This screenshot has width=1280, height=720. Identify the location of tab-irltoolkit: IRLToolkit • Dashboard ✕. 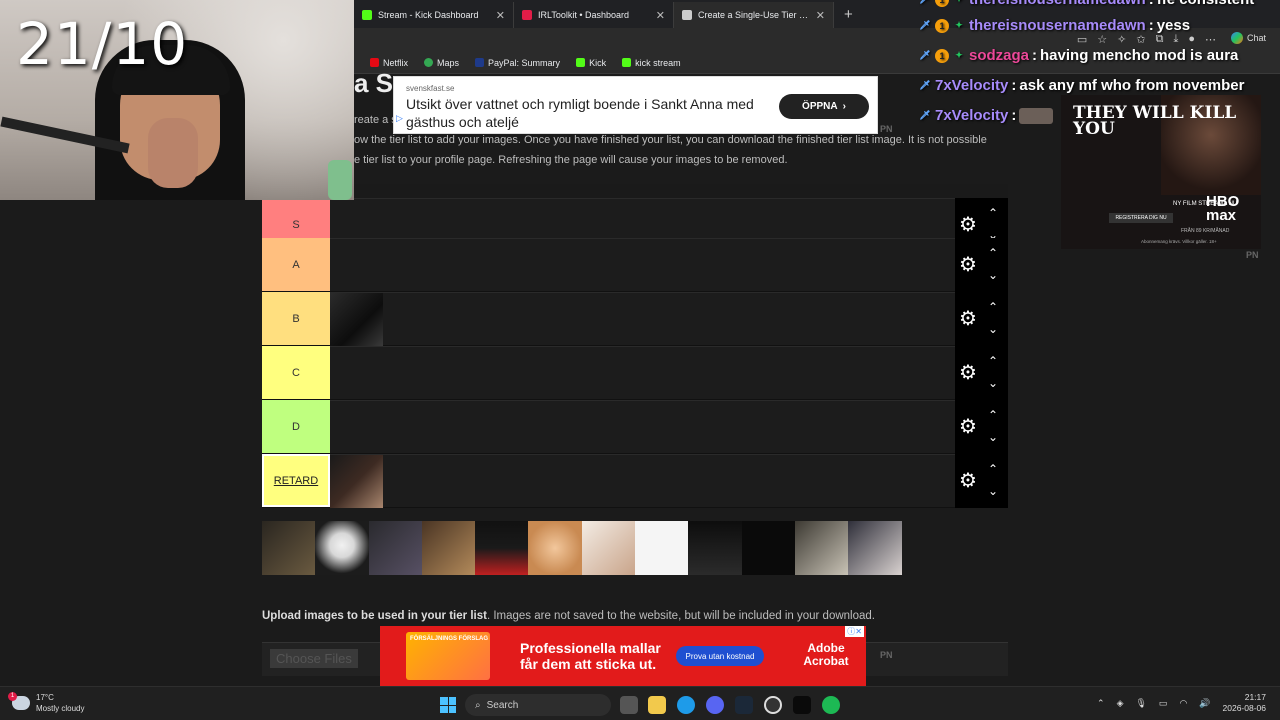
(594, 15).